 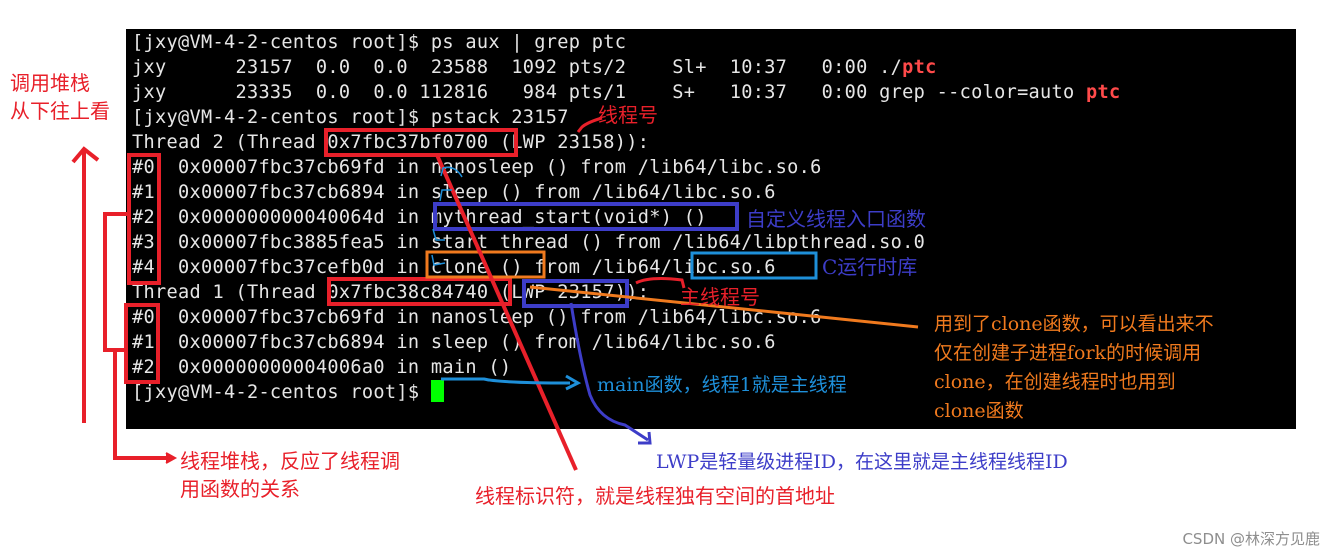 What do you see at coordinates (722, 385) in the screenshot?
I see `main-function-note: main函数，线程1就是主线程` at bounding box center [722, 385].